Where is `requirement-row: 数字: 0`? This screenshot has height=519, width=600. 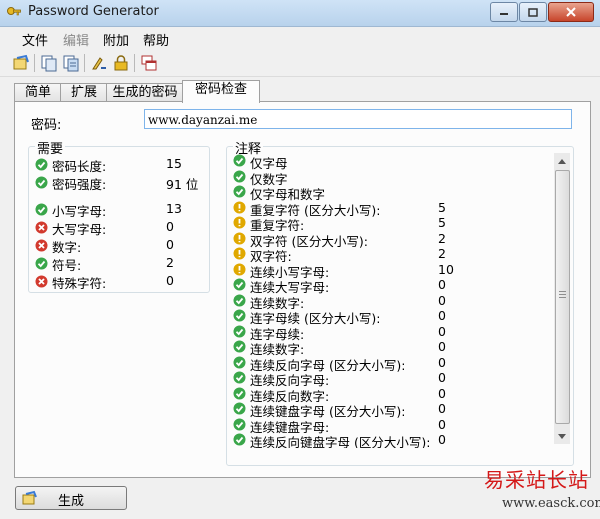 requirement-row: 数字: 0 is located at coordinates (122, 246).